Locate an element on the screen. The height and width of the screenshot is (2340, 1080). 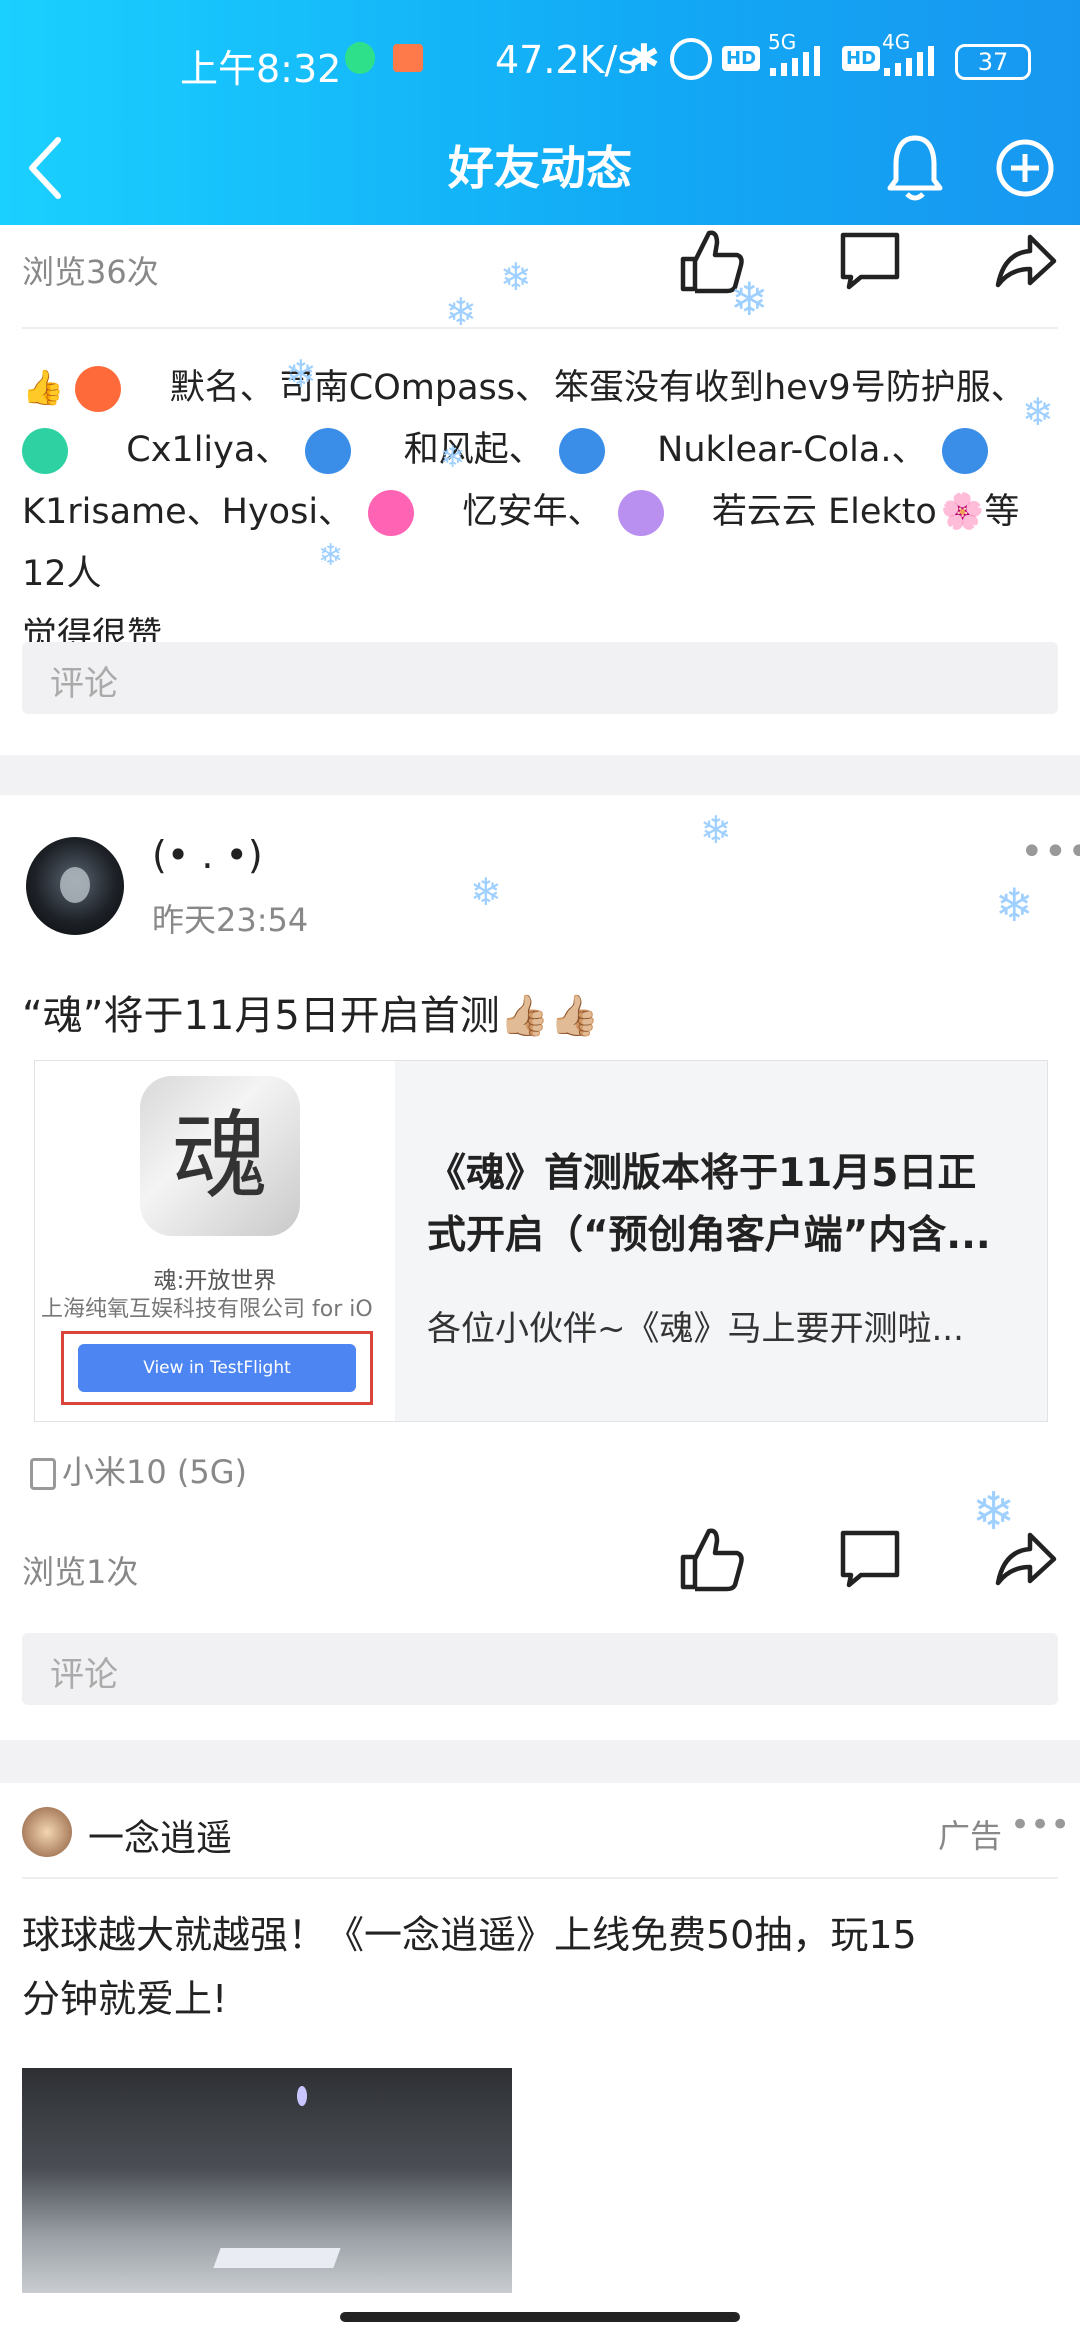
avatar-teal is located at coordinates (45, 451).